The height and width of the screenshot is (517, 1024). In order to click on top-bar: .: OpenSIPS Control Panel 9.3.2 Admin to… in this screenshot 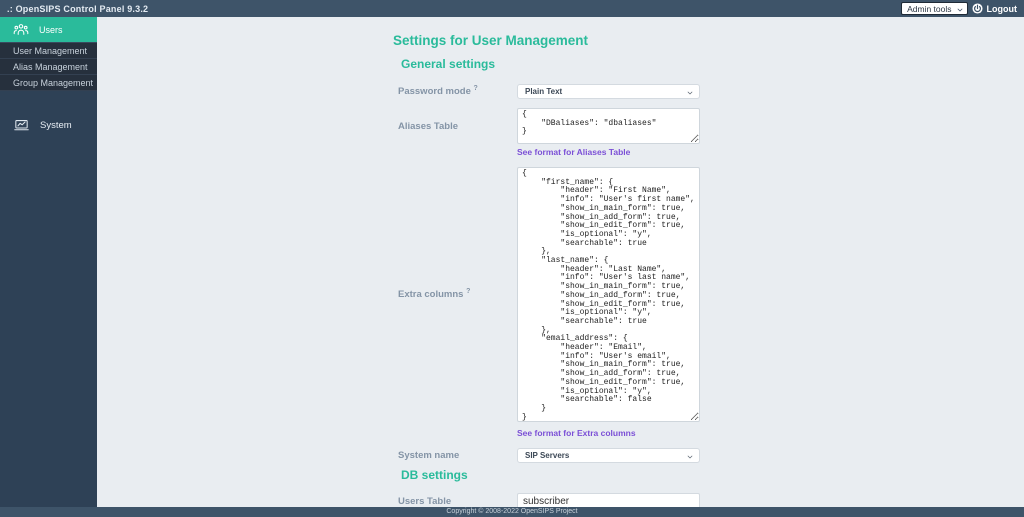, I will do `click(512, 8)`.